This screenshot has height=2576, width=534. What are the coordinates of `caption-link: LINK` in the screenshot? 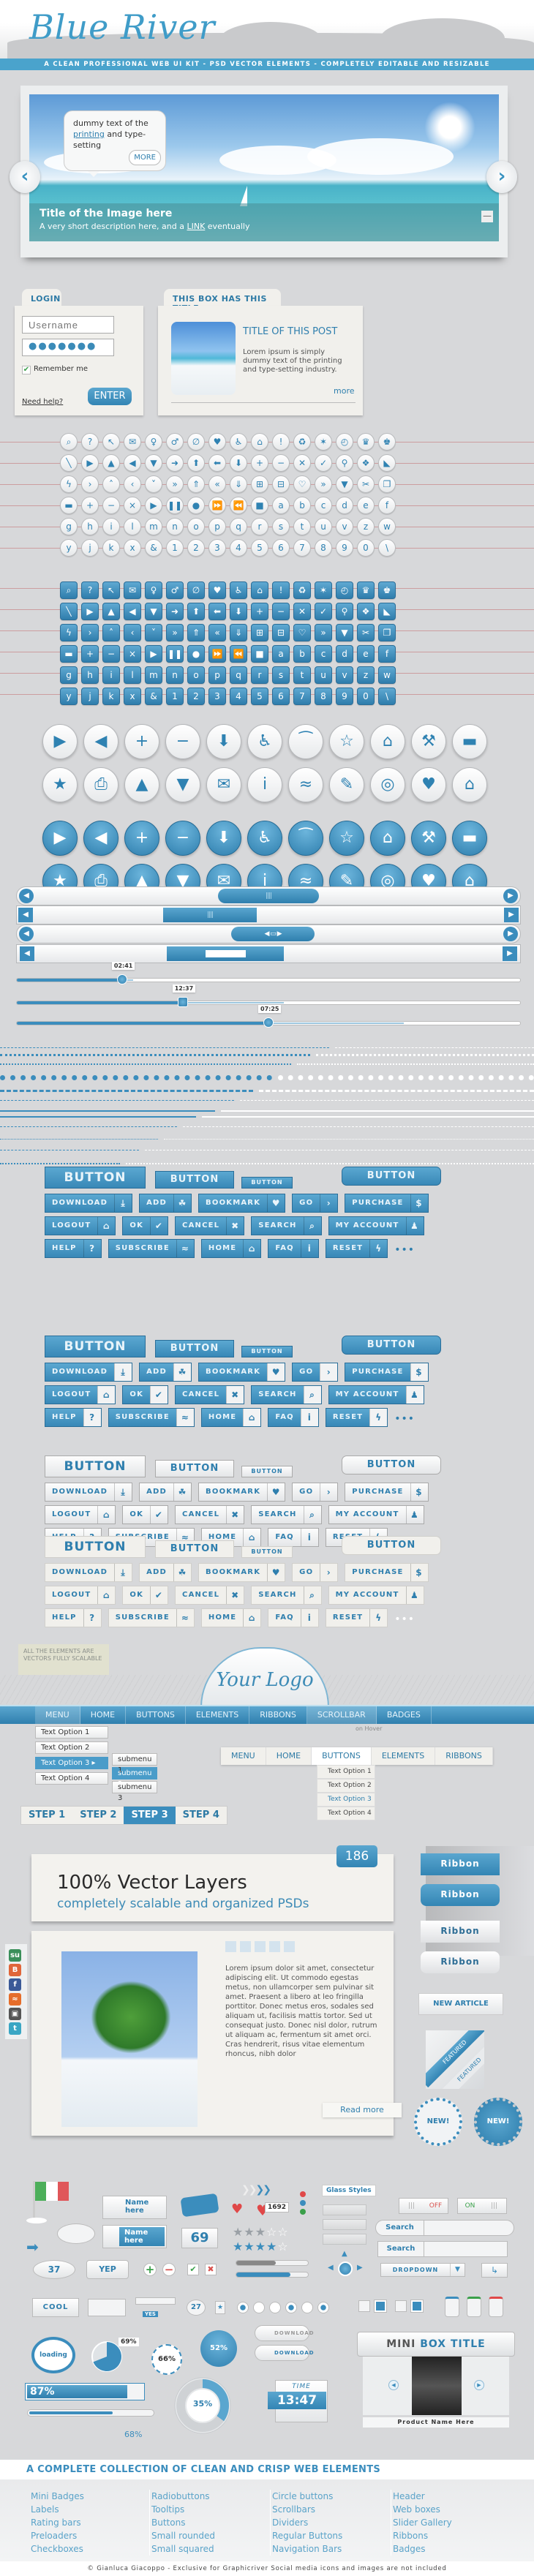 It's located at (196, 226).